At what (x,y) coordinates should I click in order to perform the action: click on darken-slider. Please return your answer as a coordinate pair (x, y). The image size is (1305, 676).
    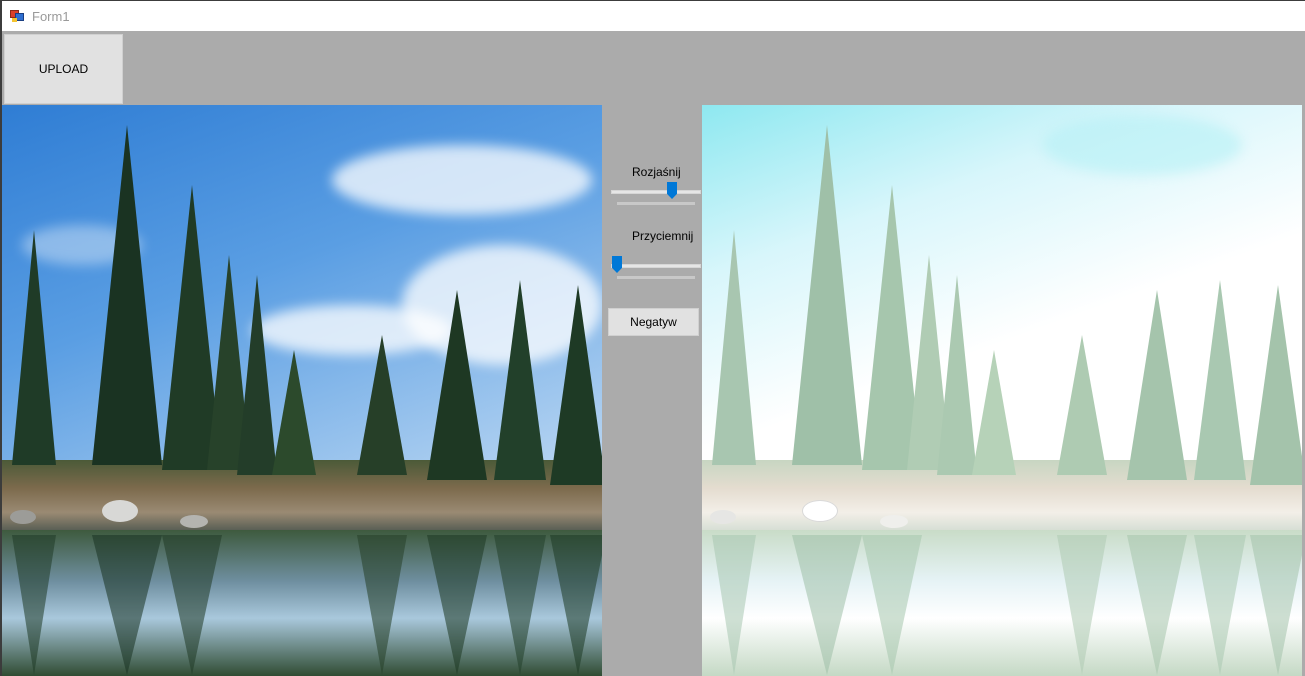
    Looking at the image, I should click on (656, 269).